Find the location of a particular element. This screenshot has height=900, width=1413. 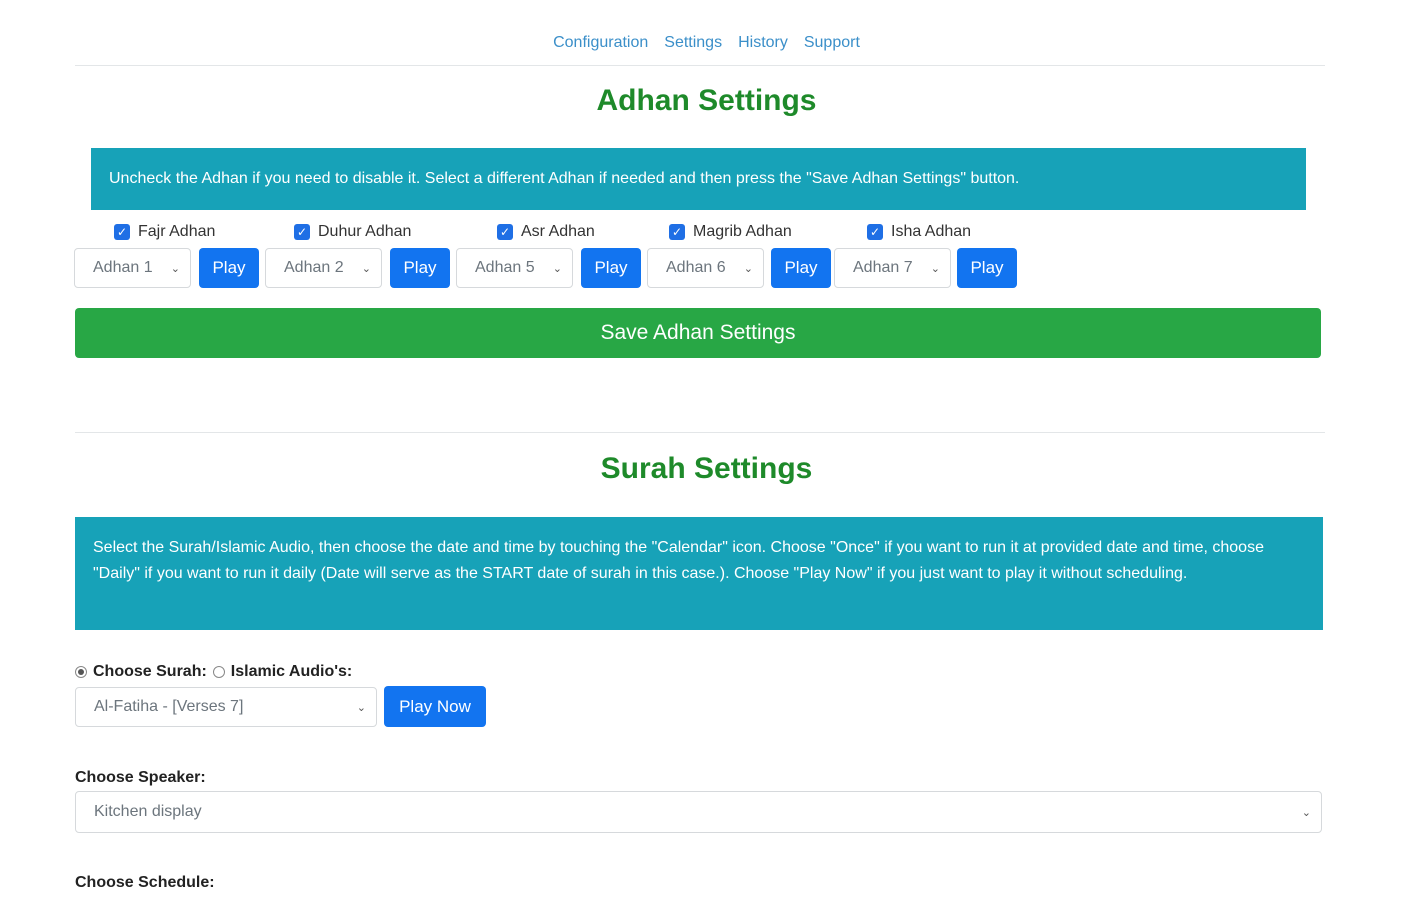

nav-support: Support is located at coordinates (832, 43).